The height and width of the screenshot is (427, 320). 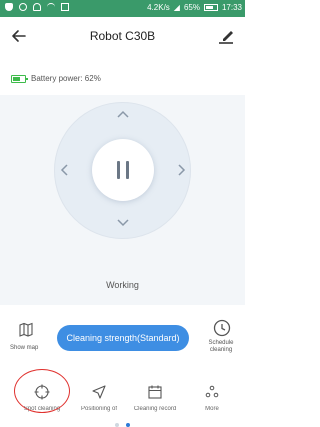 What do you see at coordinates (23, 7) in the screenshot?
I see `message-icon` at bounding box center [23, 7].